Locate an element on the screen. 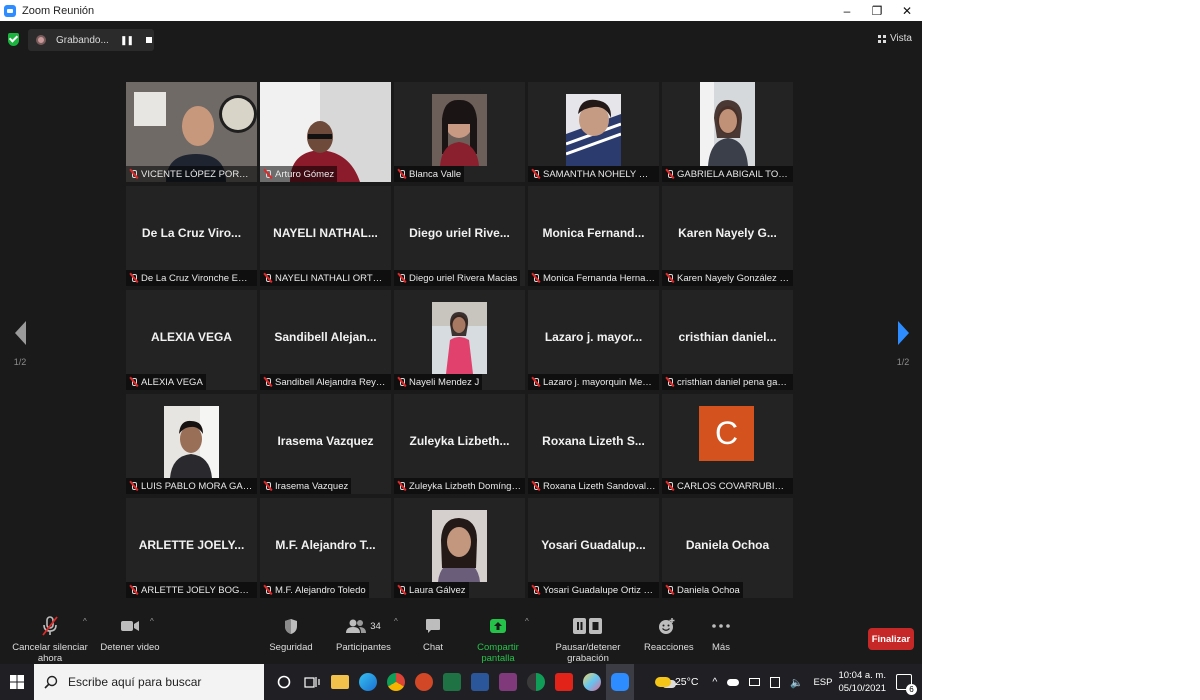 The height and width of the screenshot is (700, 1200). participant-name: Blanca Valle is located at coordinates (435, 174).